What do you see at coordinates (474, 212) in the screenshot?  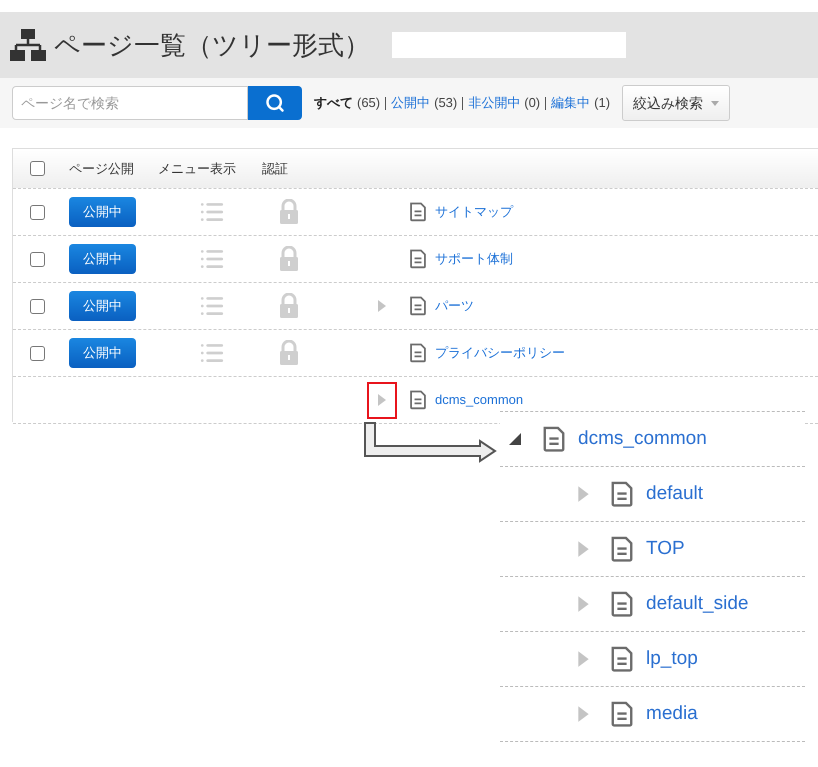 I see `page-link: サイトマップ` at bounding box center [474, 212].